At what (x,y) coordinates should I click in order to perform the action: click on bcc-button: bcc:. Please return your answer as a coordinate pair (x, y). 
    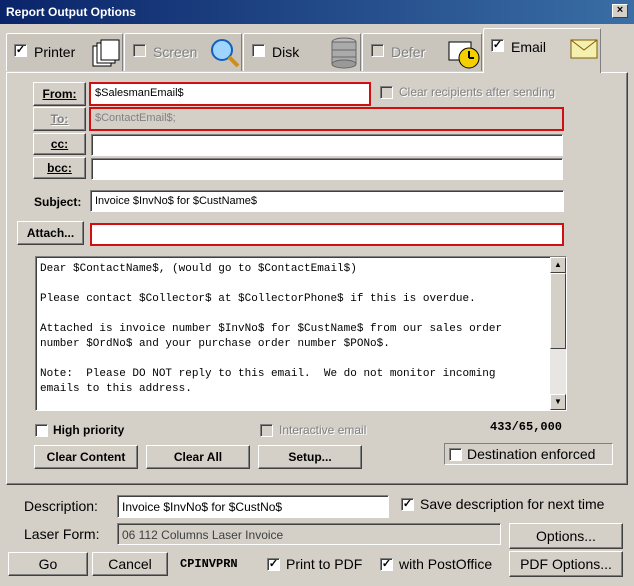
    Looking at the image, I should click on (59, 168).